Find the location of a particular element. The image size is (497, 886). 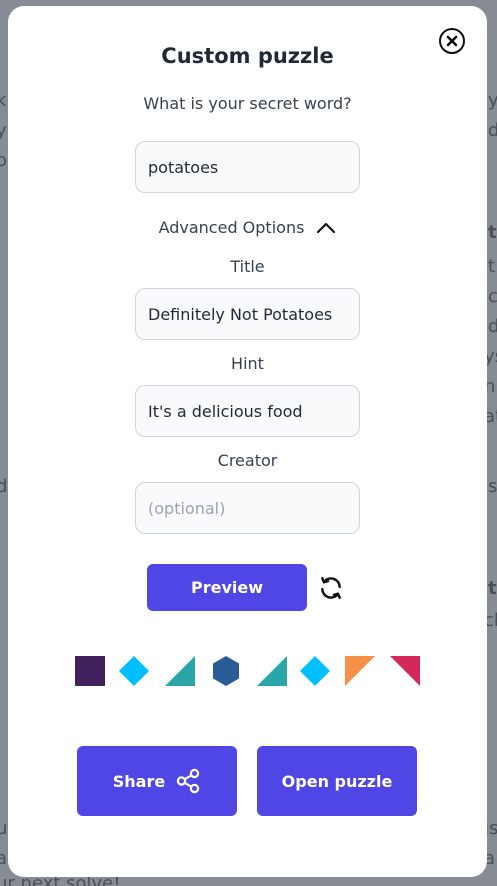

advanced-options-toggle: Advanced Options is located at coordinates (247, 227).